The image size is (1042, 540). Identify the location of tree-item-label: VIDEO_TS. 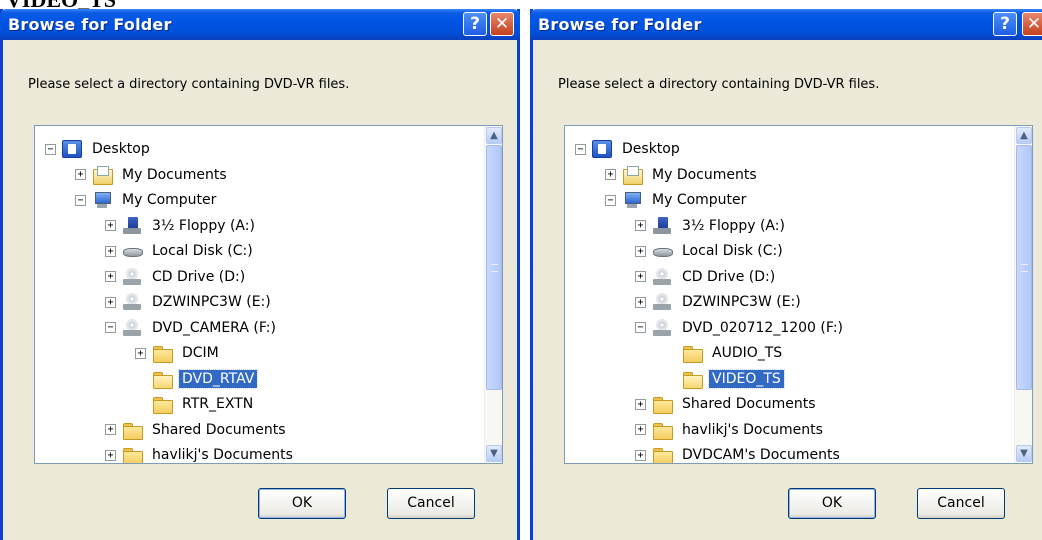
(746, 378).